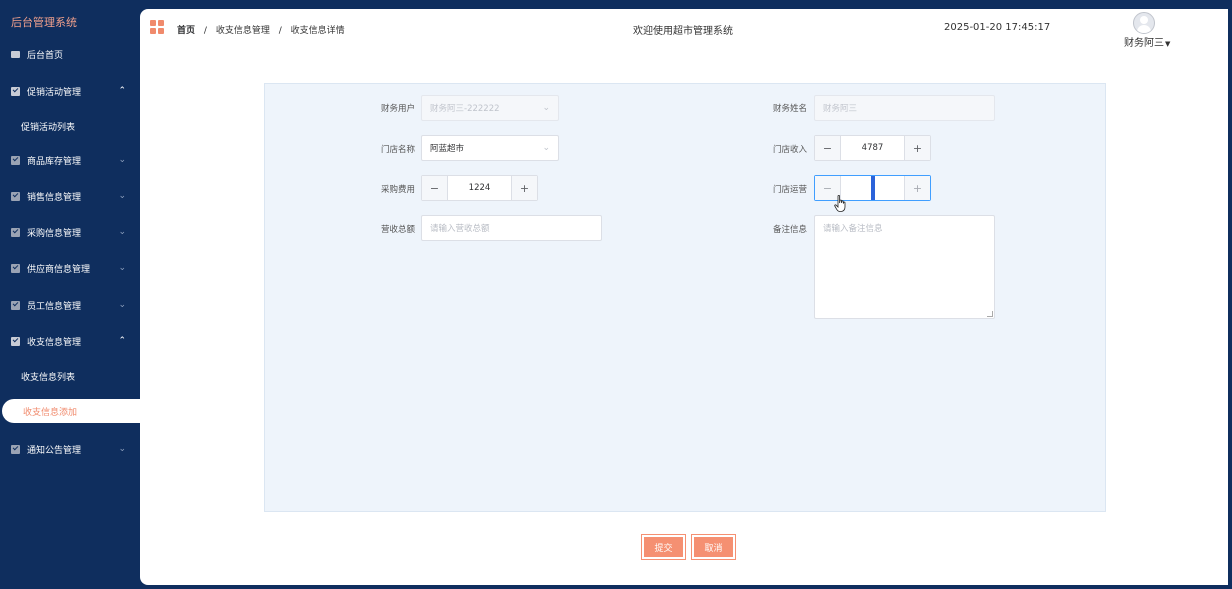  I want to click on sidebar-item-purchase: 采购信息管理 ⌄, so click(70, 232).